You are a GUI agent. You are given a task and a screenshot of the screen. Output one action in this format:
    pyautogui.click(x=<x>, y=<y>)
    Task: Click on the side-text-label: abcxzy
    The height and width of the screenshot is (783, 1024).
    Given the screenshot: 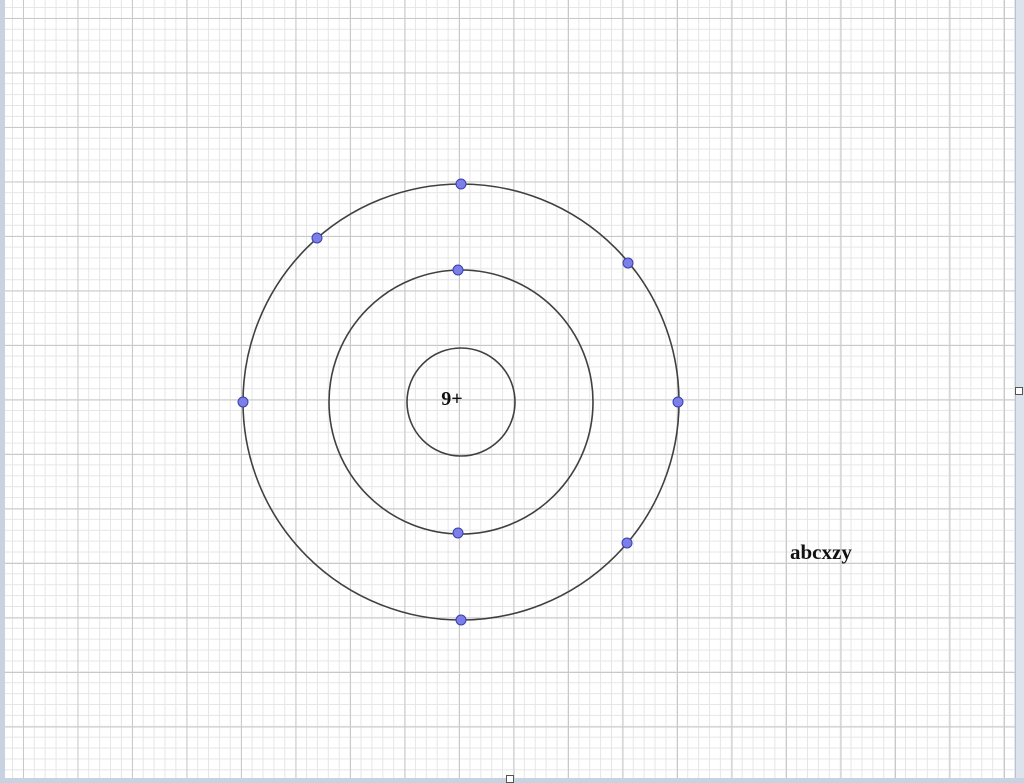 What is the action you would take?
    pyautogui.click(x=821, y=552)
    